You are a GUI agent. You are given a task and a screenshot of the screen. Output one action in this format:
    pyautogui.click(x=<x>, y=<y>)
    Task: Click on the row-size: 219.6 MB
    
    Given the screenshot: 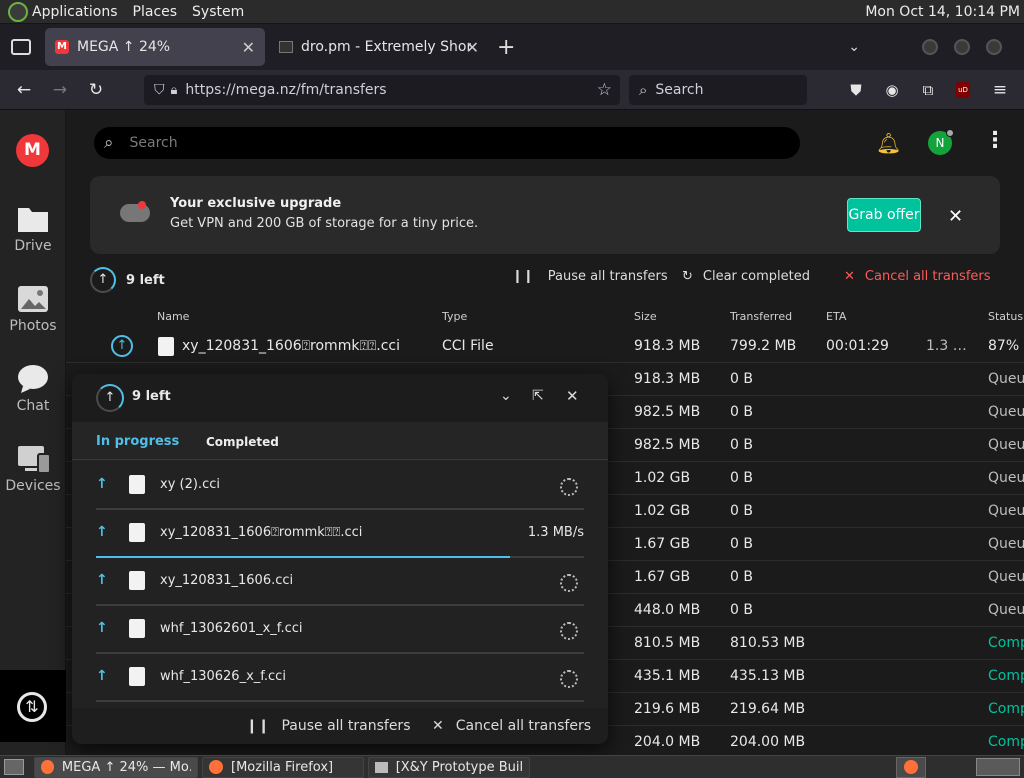 What is the action you would take?
    pyautogui.click(x=667, y=709)
    